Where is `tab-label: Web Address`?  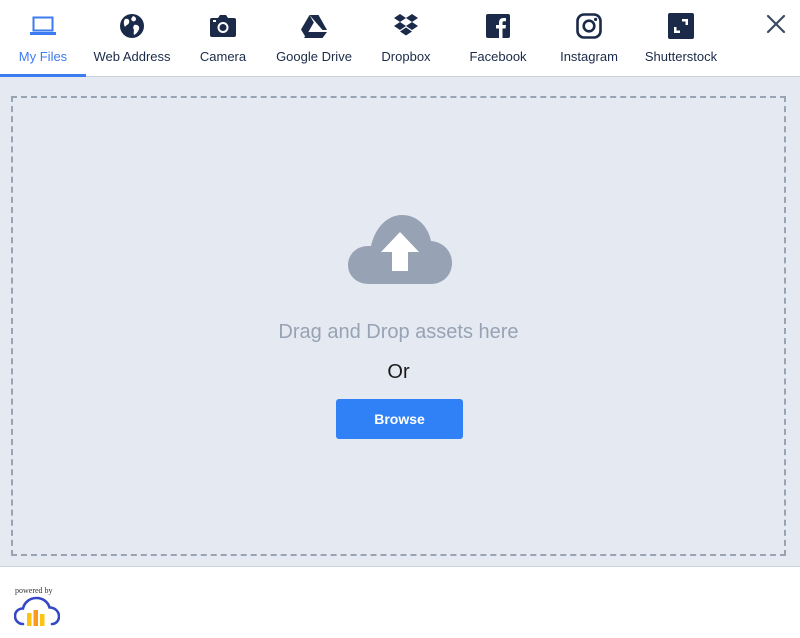 tab-label: Web Address is located at coordinates (132, 56).